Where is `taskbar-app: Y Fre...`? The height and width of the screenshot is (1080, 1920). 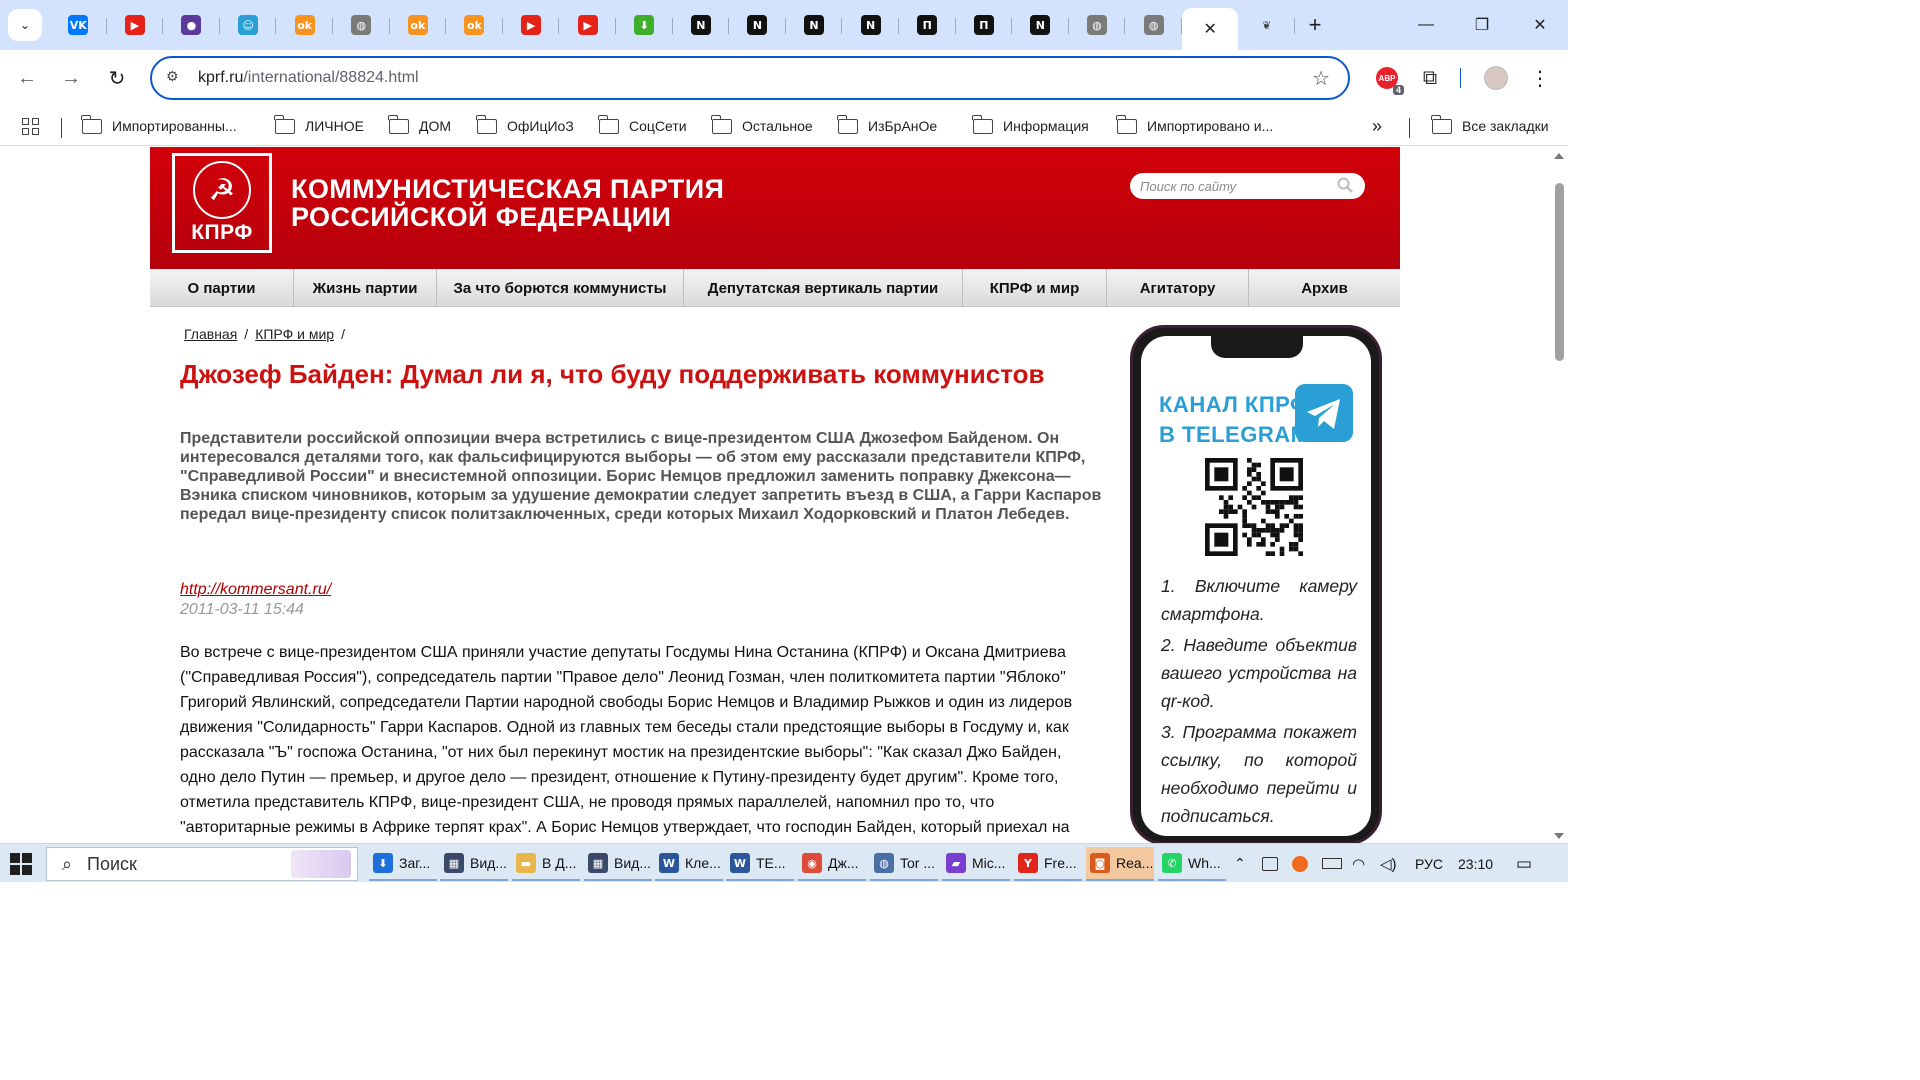
taskbar-app: Y Fre... is located at coordinates (1048, 864).